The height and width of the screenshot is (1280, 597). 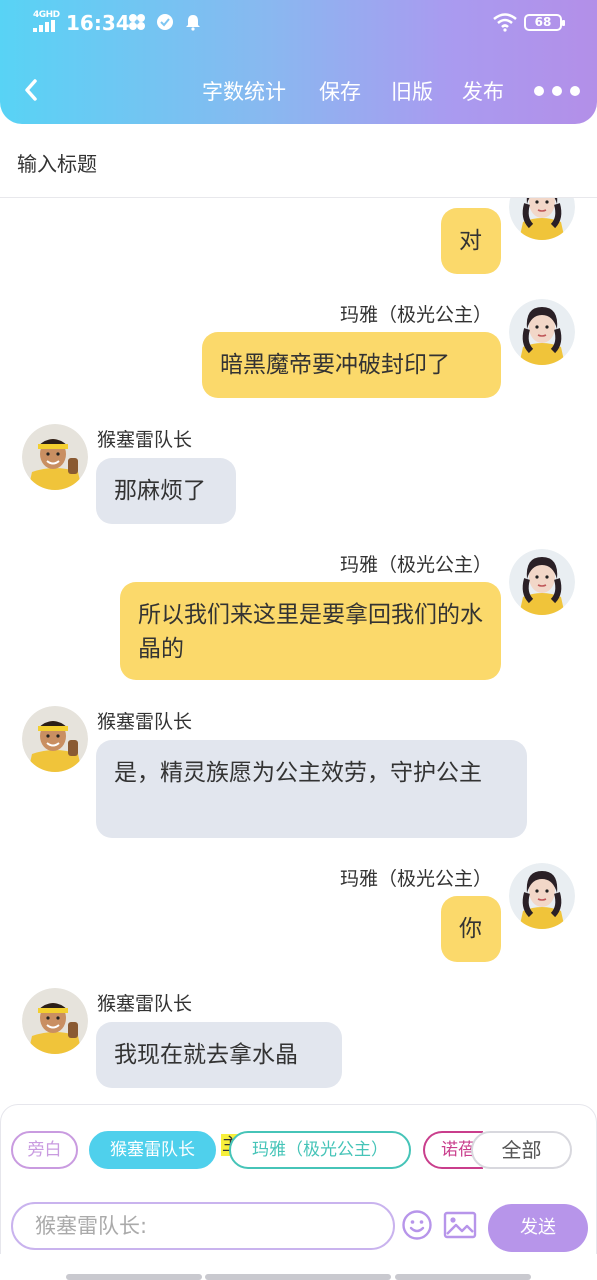 I want to click on role-chip-captain: 猴塞雷队长, so click(x=152, y=1150).